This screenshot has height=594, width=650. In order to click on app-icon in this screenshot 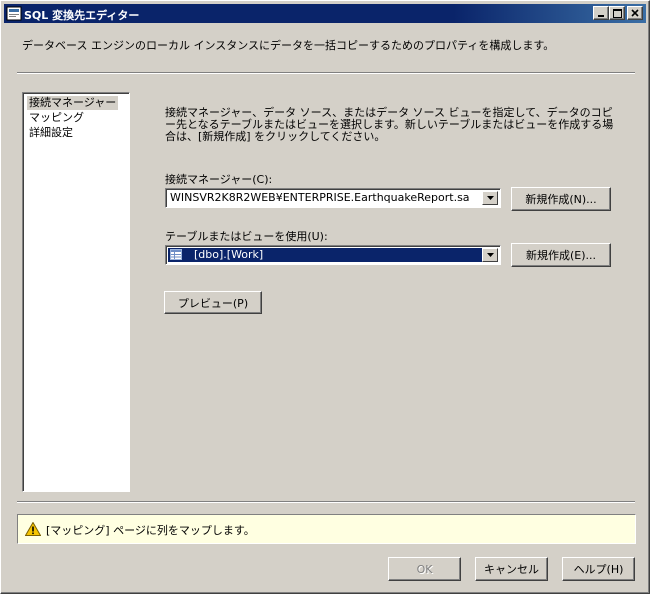, I will do `click(14, 13)`.